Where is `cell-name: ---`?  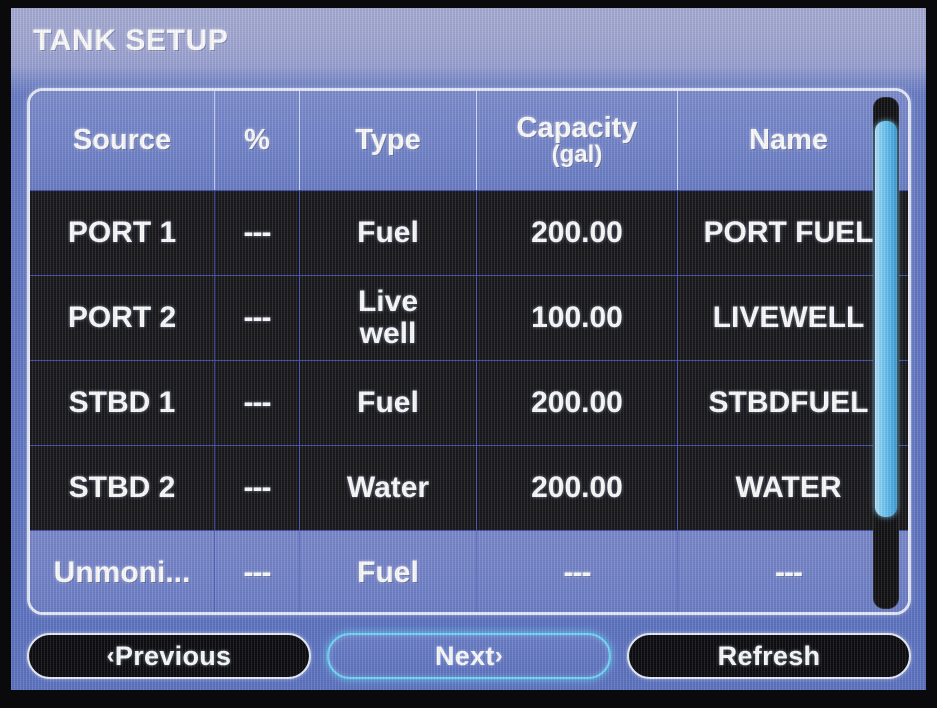
cell-name: --- is located at coordinates (788, 571).